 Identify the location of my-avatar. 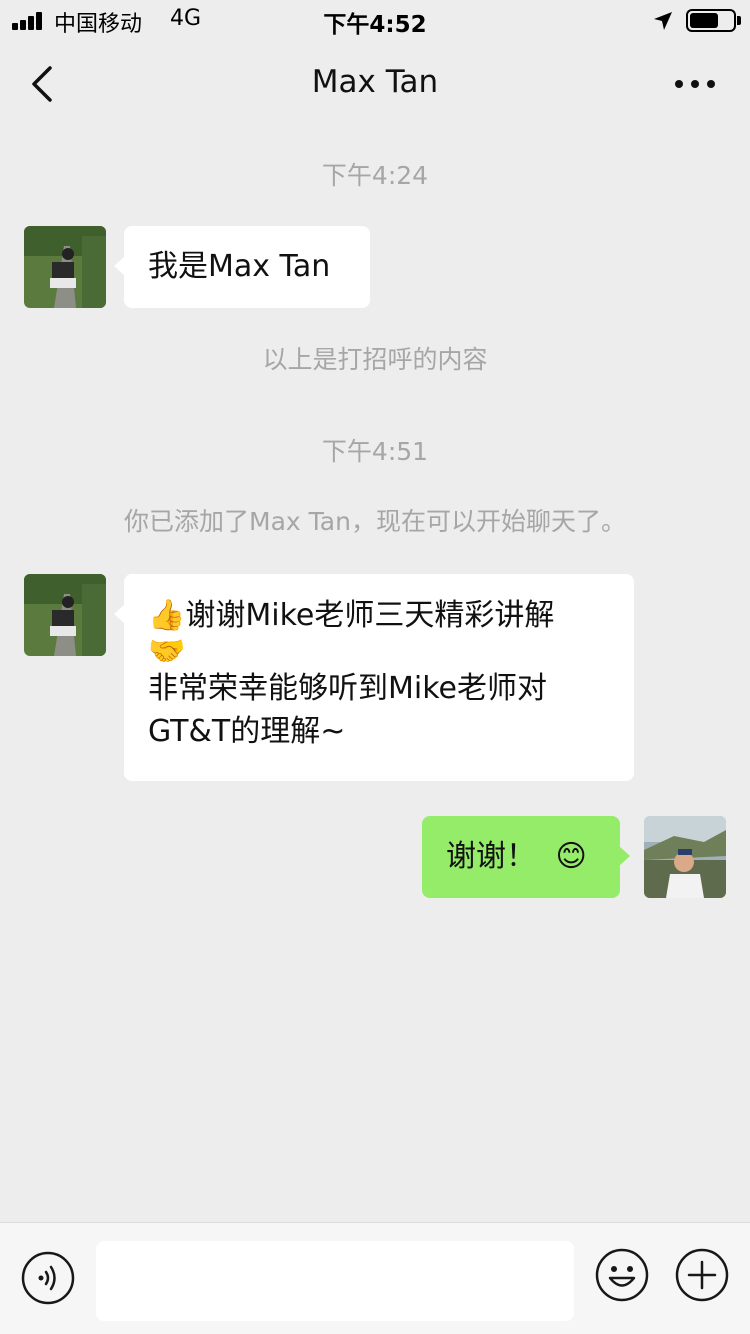
(685, 857).